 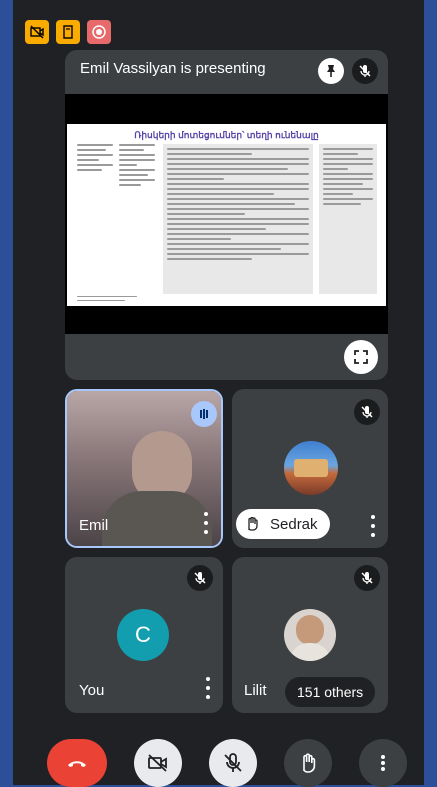 I want to click on fullscreen-icon, so click(x=361, y=357).